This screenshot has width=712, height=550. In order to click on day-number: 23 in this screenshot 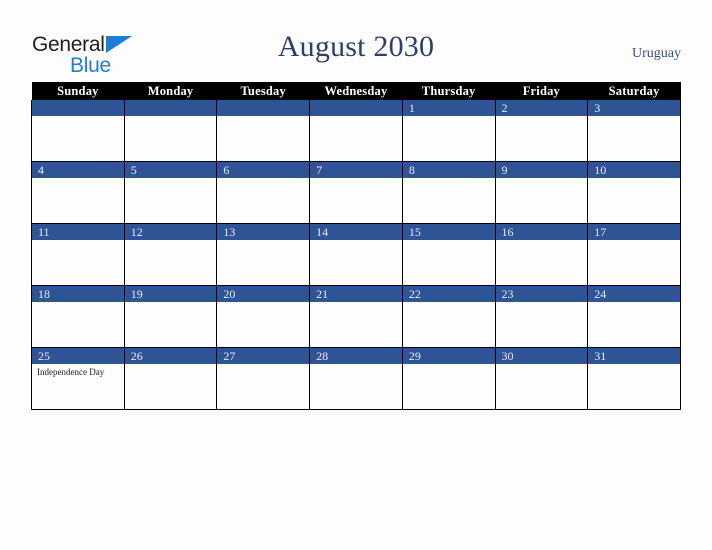, I will do `click(541, 294)`.